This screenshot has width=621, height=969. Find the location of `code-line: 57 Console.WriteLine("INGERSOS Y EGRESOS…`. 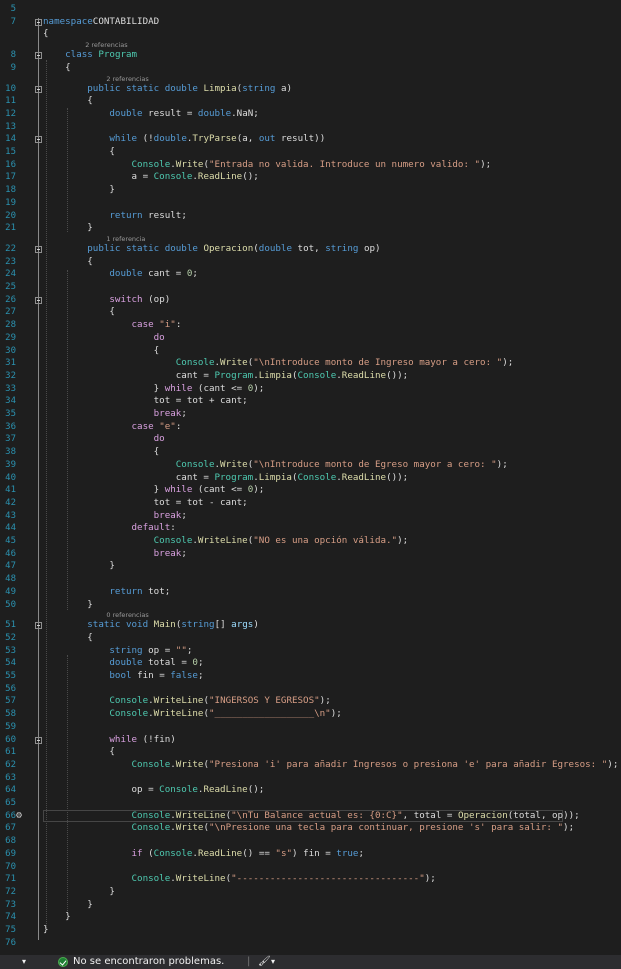

code-line: 57 Console.WriteLine("INGERSOS Y EGRESOS… is located at coordinates (310, 701).